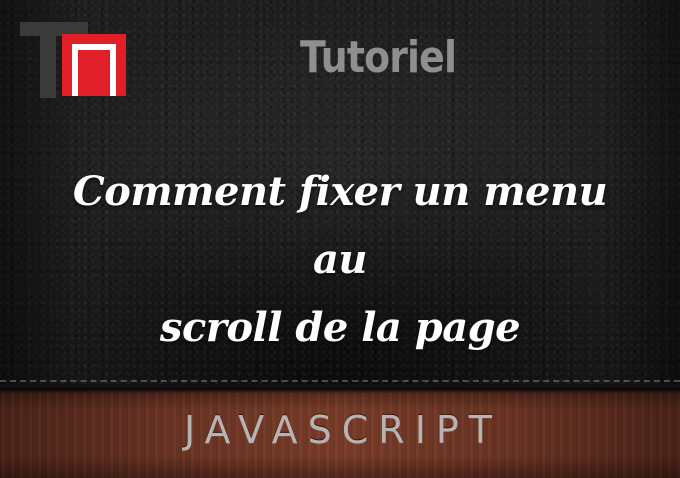  What do you see at coordinates (378, 57) in the screenshot?
I see `tutoriel-label: Tutoriel` at bounding box center [378, 57].